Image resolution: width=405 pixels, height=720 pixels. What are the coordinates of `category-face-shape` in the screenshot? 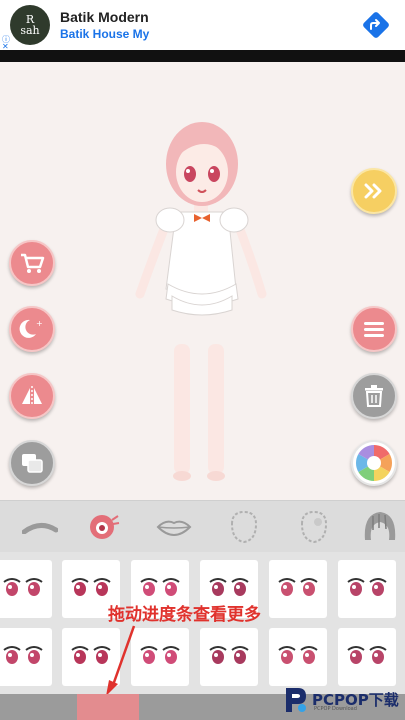 It's located at (244, 527).